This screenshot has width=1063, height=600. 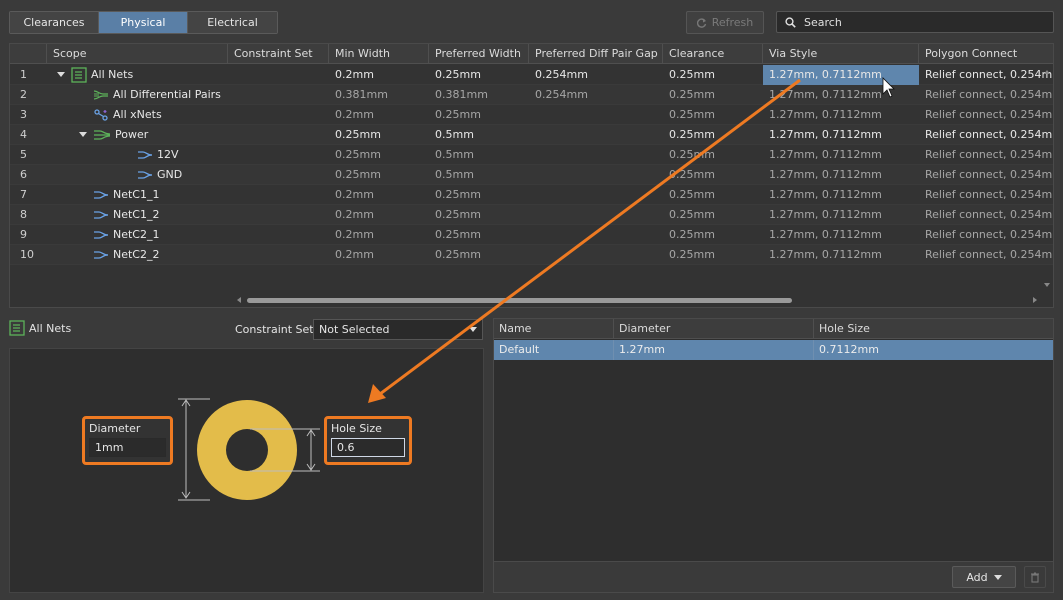 I want to click on column-header-constraint-set: Constraint Set, so click(x=278, y=54).